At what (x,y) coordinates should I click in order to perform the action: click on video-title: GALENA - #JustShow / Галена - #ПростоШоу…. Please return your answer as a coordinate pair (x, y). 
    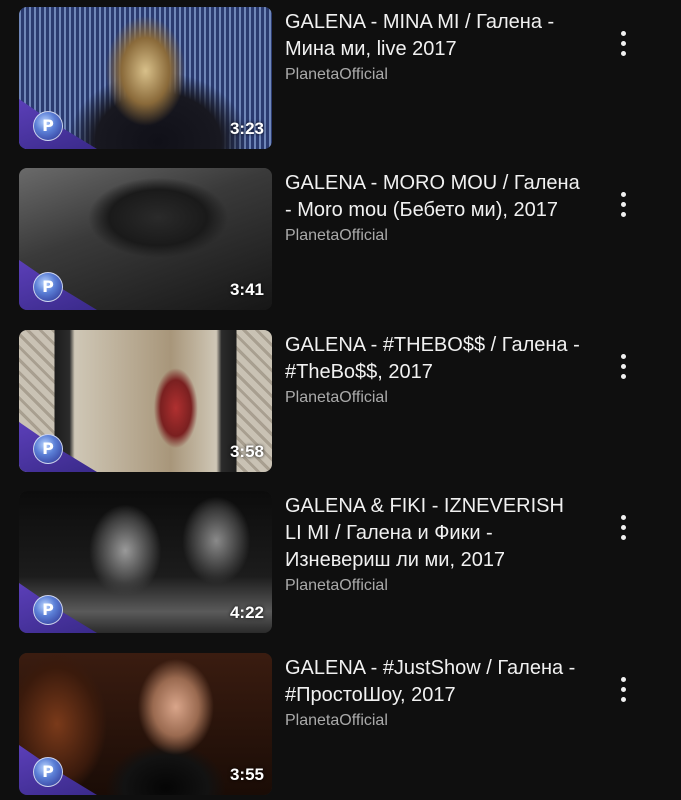
    Looking at the image, I should click on (435, 682).